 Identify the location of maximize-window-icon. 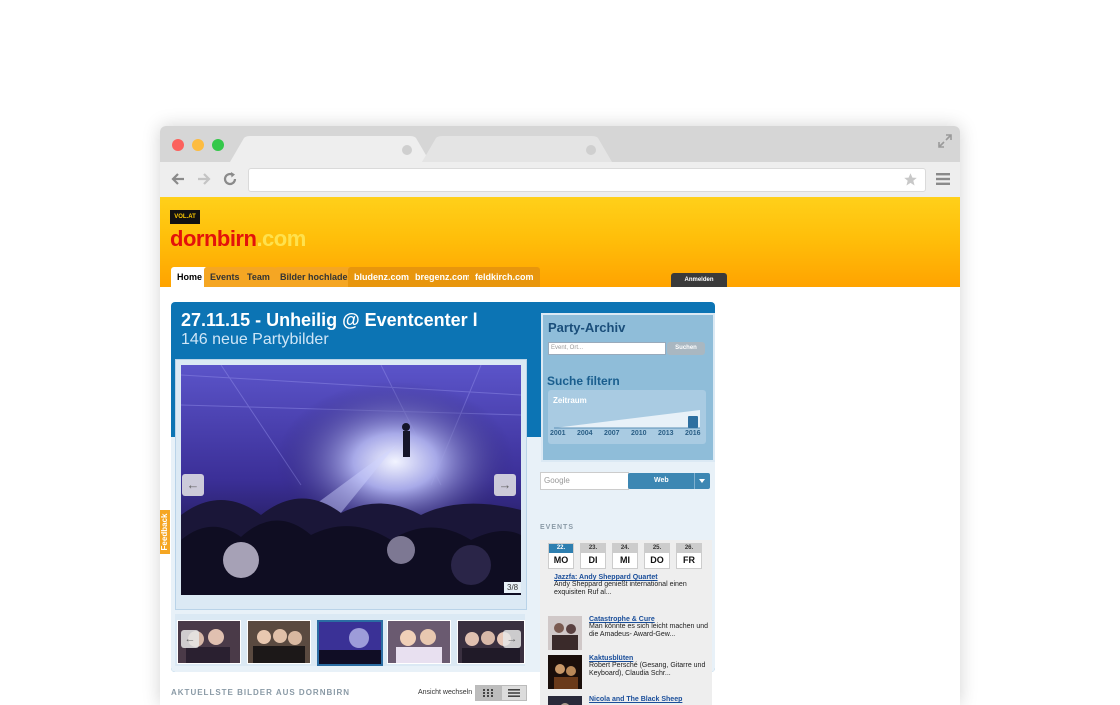
(218, 145).